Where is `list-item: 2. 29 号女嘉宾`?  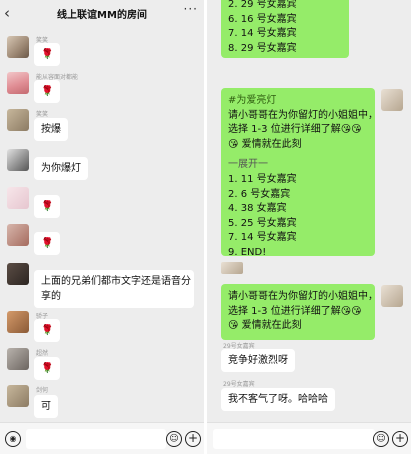
list-item: 2. 29 号女嘉宾 is located at coordinates (262, 5).